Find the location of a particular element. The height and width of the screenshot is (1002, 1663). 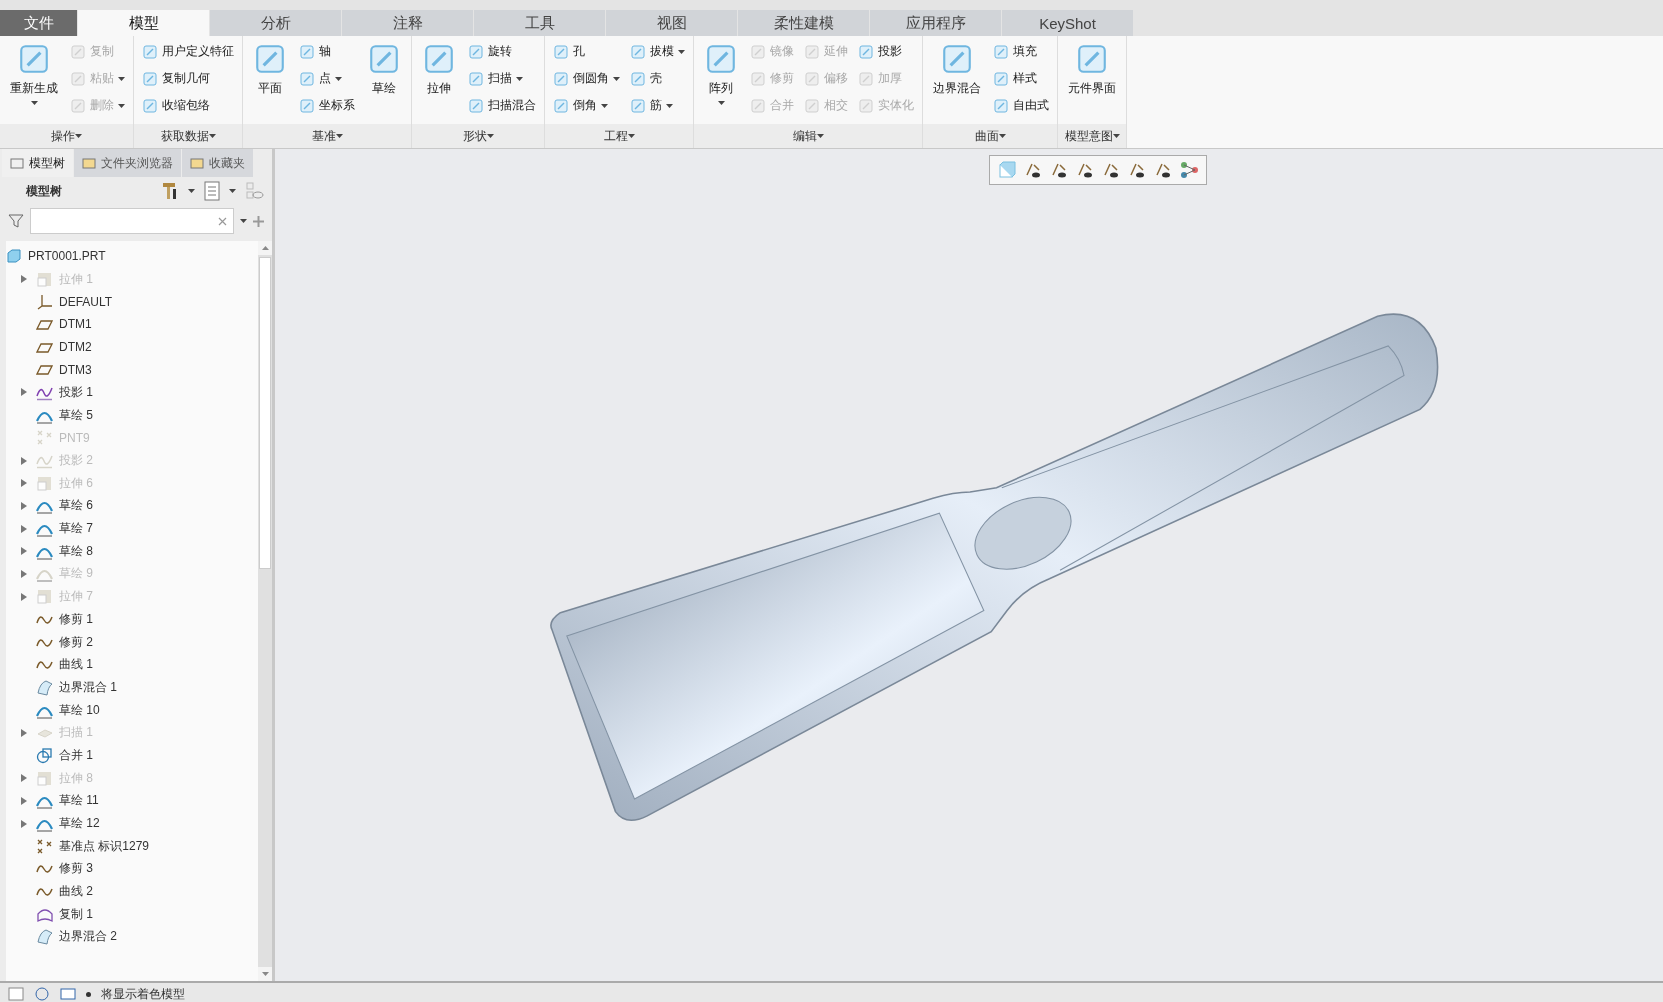

group-label: 模型意图 is located at coordinates (1092, 136).